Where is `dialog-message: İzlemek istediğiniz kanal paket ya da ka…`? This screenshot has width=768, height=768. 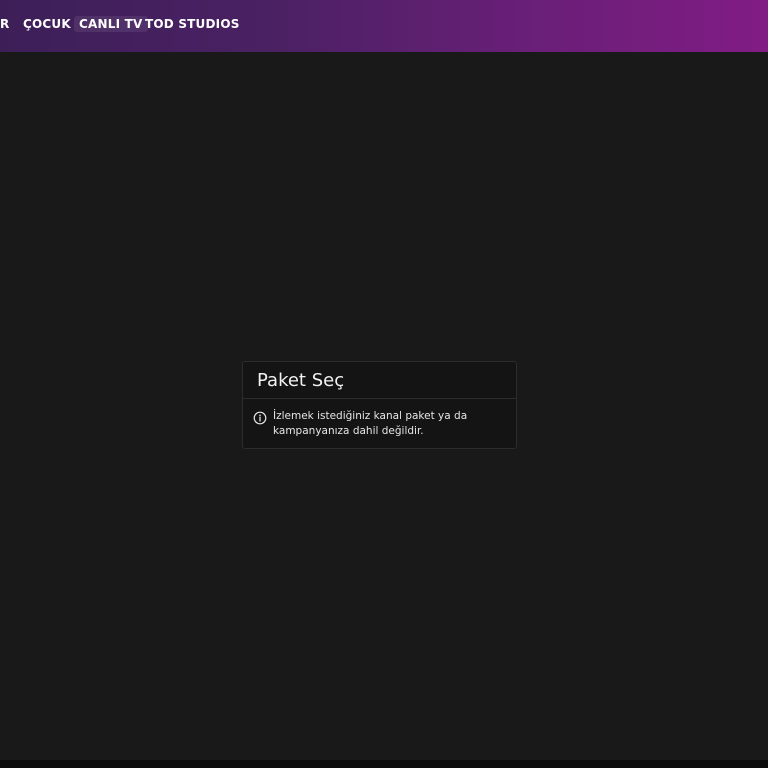
dialog-message: İzlemek istediğiniz kanal paket ya da ka… is located at coordinates (370, 423).